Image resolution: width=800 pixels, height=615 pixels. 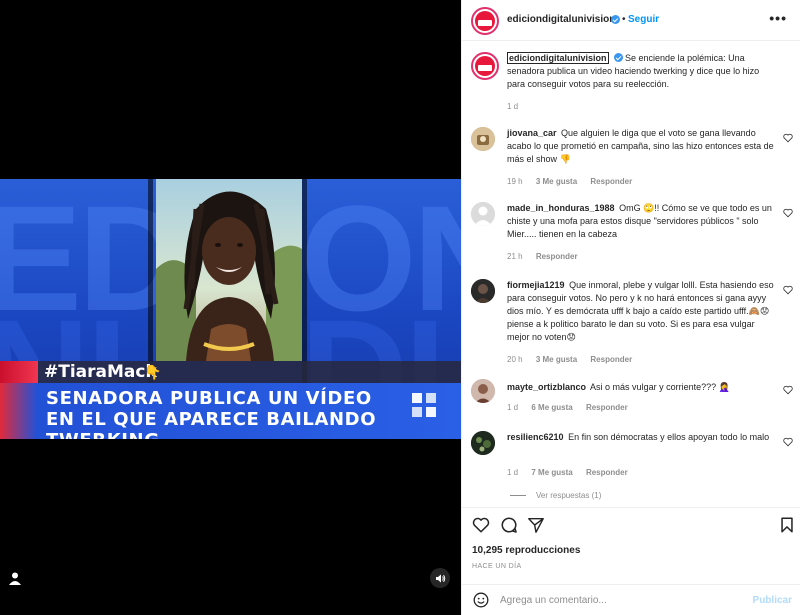 What do you see at coordinates (561, 208) in the screenshot?
I see `comment-username: made_in_honduras_1988` at bounding box center [561, 208].